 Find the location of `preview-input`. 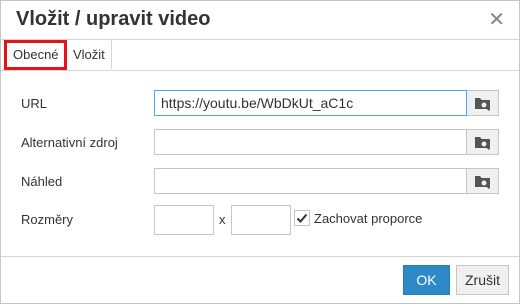

preview-input is located at coordinates (310, 181).